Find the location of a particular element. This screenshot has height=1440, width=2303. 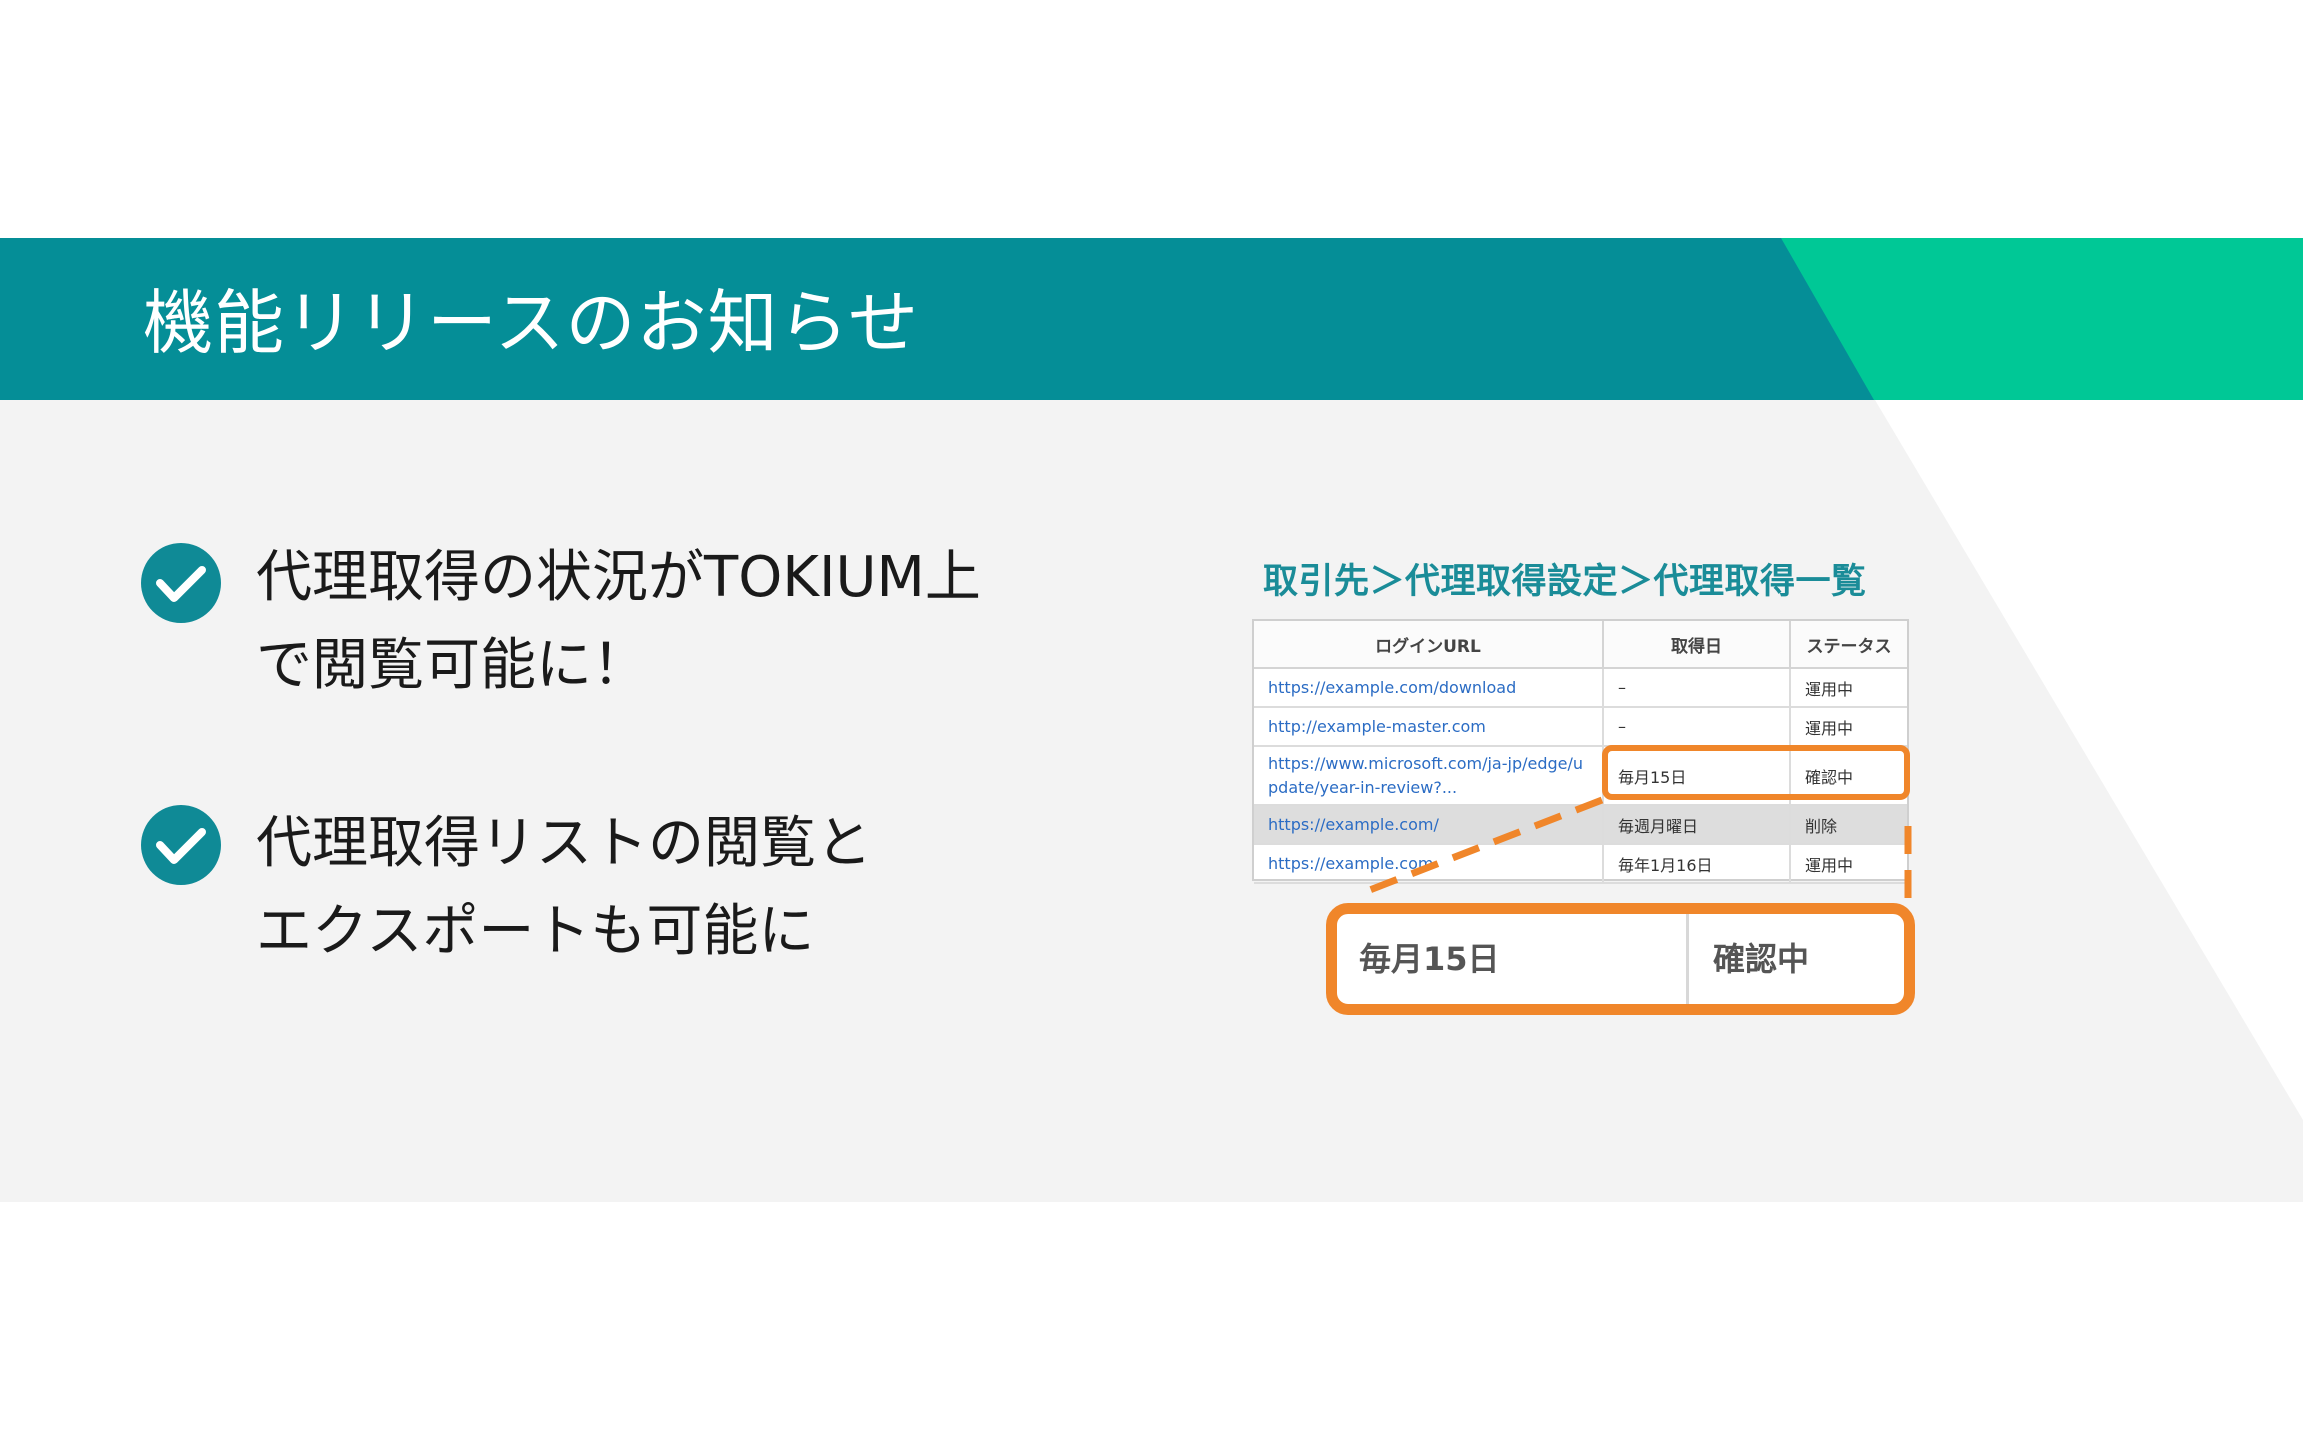

table-row: https://example.com/ 毎週月曜日 削除 is located at coordinates (1580, 825).